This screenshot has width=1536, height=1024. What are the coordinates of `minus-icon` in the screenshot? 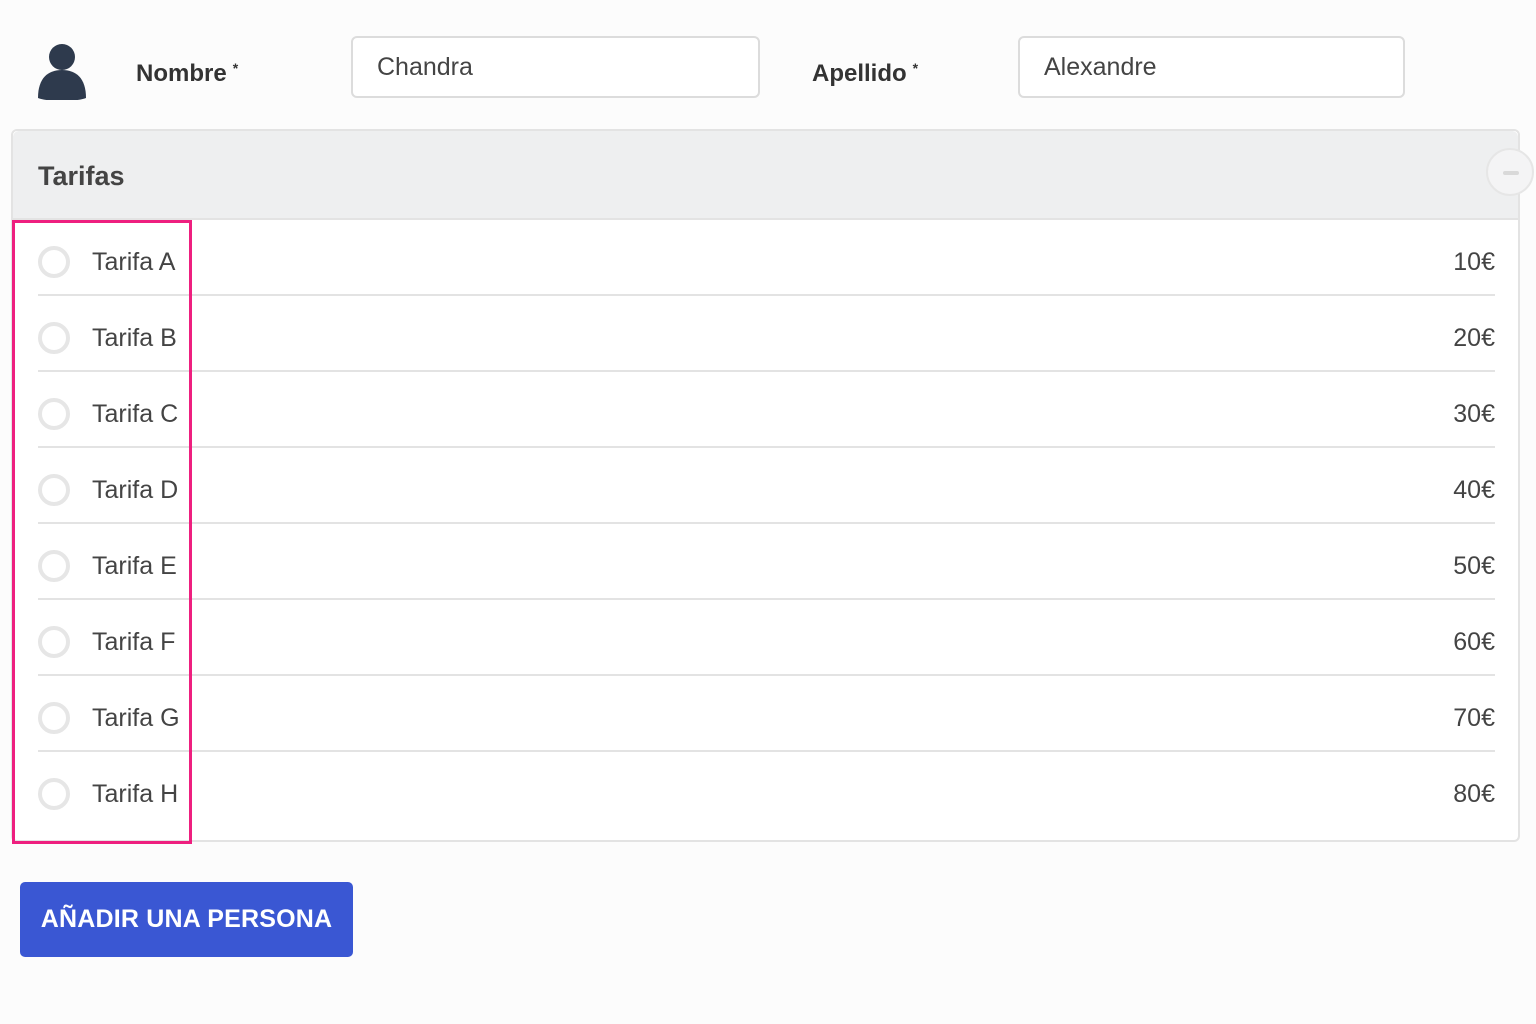 It's located at (1511, 173).